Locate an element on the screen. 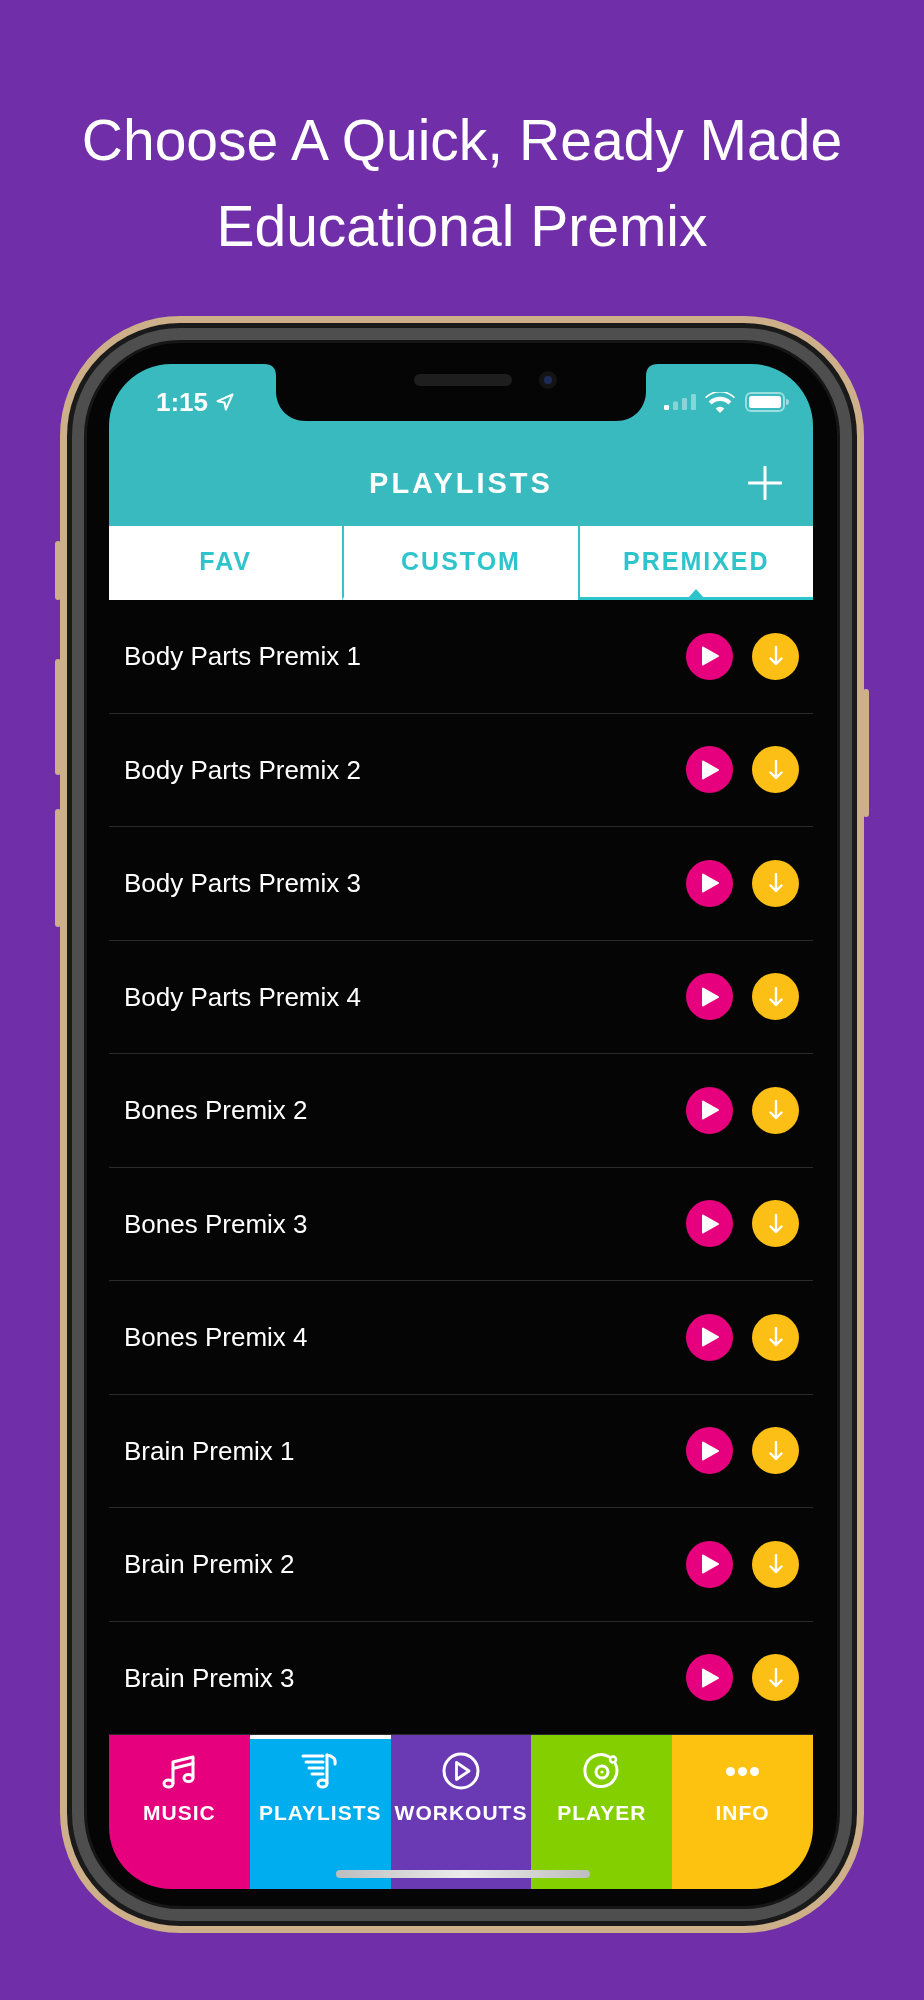 This screenshot has width=924, height=2000. playlist-name: Body Parts Premix 2 is located at coordinates (405, 769).